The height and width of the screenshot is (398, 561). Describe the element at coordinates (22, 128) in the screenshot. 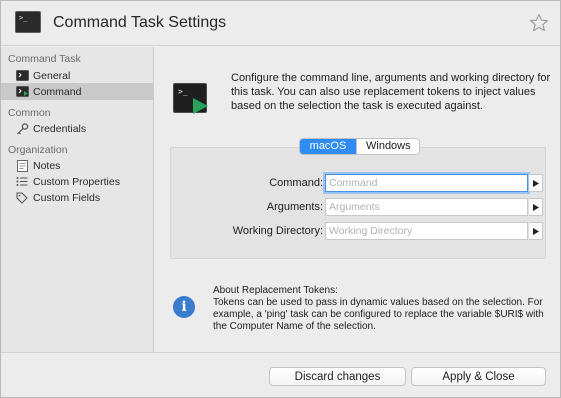

I see `key-icon` at that location.